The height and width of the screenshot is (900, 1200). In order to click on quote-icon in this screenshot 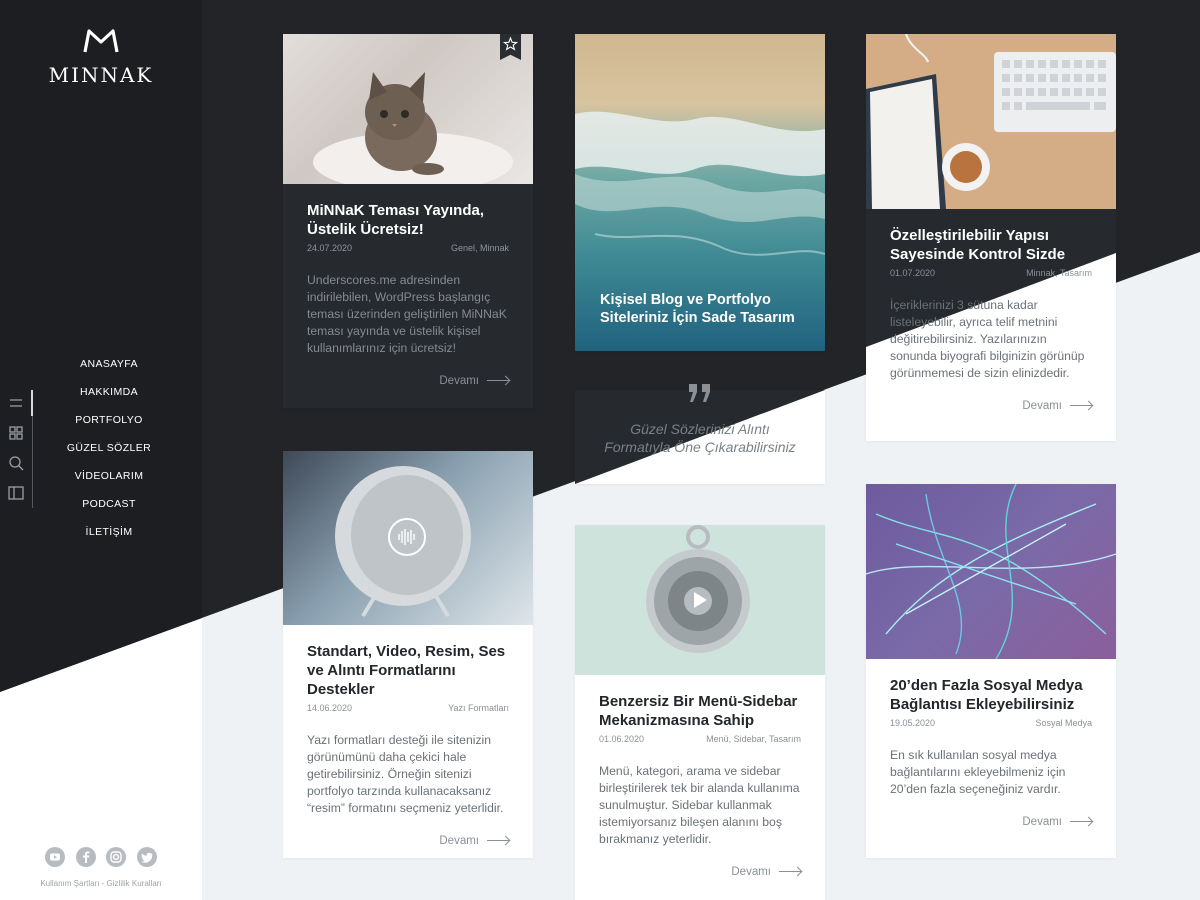, I will do `click(700, 395)`.